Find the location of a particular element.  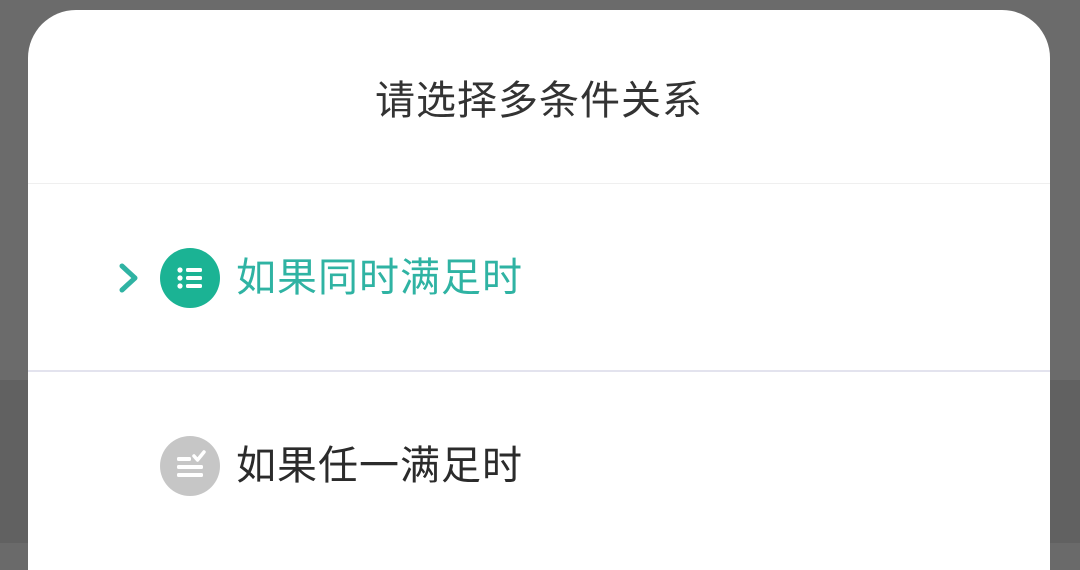

sheet-title: 请选择多条件关系 is located at coordinates (539, 100).